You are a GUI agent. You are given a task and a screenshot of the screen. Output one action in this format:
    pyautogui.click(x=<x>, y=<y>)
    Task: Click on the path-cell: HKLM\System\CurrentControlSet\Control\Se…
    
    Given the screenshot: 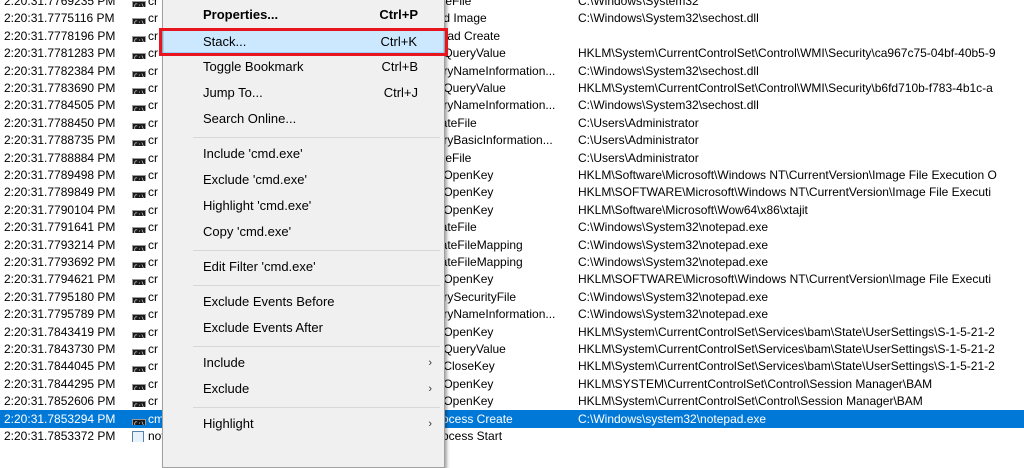 What is the action you would take?
    pyautogui.click(x=750, y=401)
    